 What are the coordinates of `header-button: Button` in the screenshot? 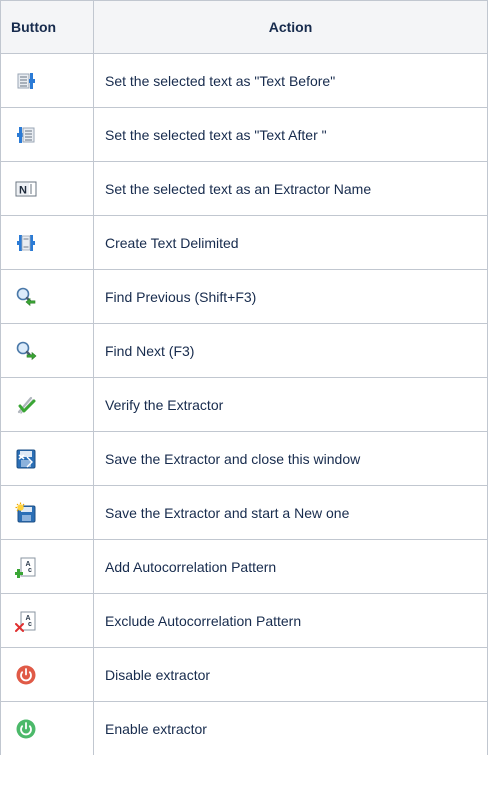 It's located at (47, 27).